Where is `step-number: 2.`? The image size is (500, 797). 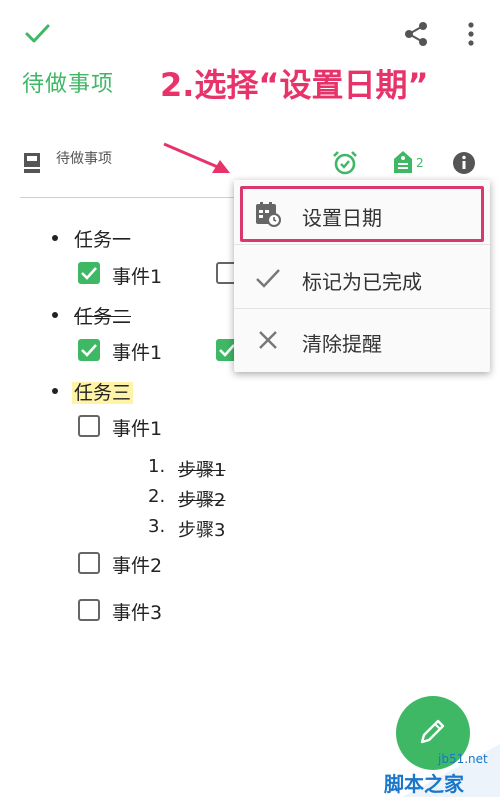 step-number: 2. is located at coordinates (157, 496).